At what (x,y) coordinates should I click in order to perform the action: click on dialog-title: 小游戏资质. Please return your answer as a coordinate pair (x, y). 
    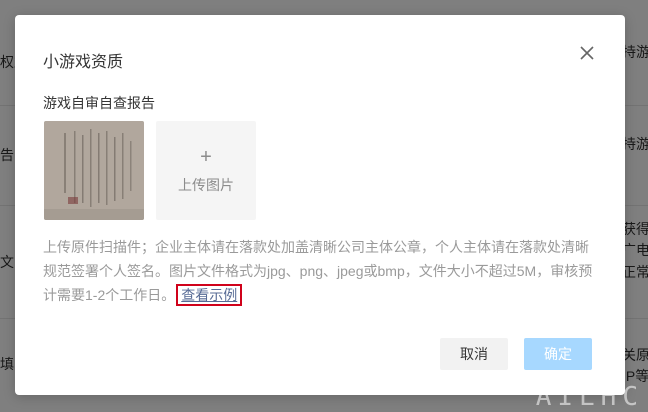
    Looking at the image, I should click on (83, 62).